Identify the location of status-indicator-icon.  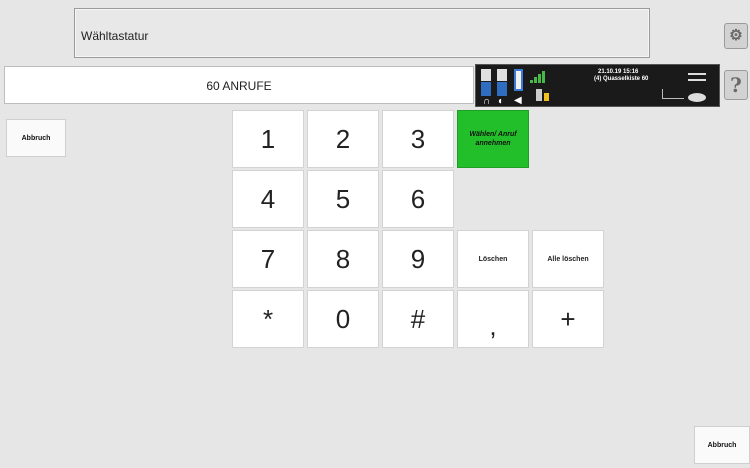
(546, 97).